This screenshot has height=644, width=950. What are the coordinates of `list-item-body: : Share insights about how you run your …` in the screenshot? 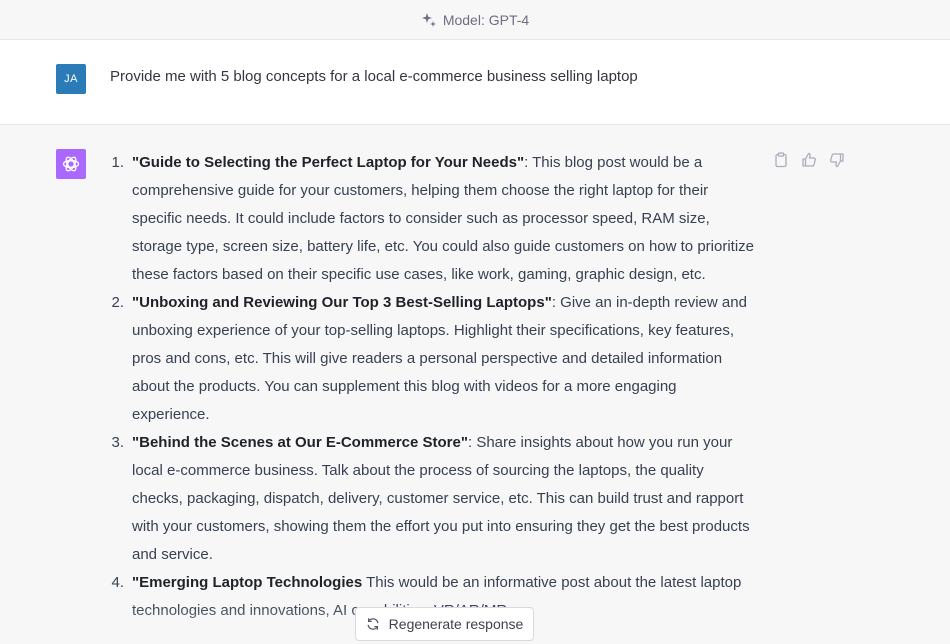 It's located at (441, 498).